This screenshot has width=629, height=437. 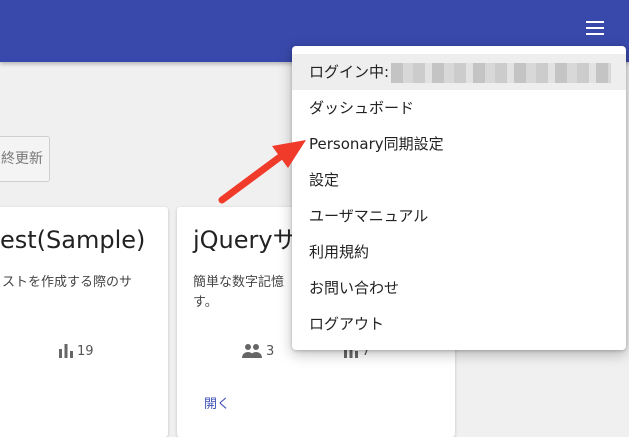 I want to click on annotation-arrow-icon, so click(x=262, y=172).